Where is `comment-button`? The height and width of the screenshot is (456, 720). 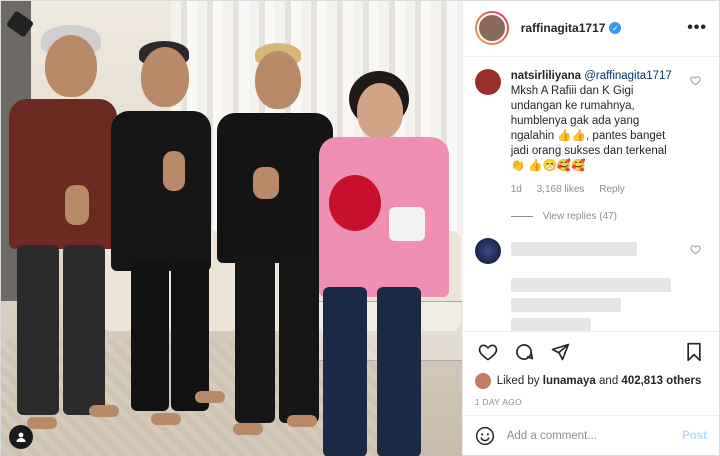
comment-button is located at coordinates (524, 352).